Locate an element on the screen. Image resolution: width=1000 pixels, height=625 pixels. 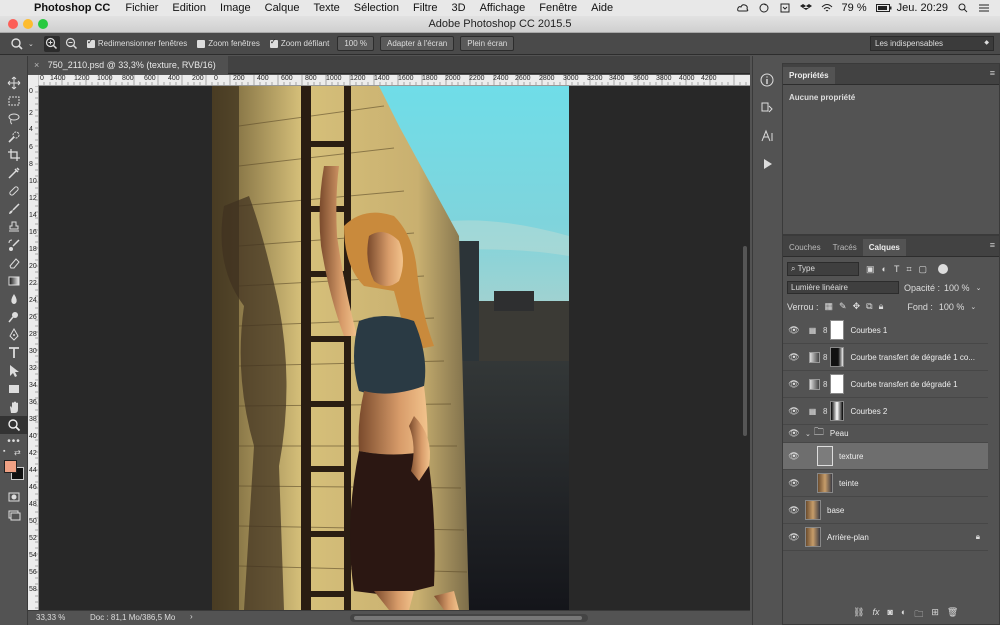
zoom-out-icon is located at coordinates (72, 44).